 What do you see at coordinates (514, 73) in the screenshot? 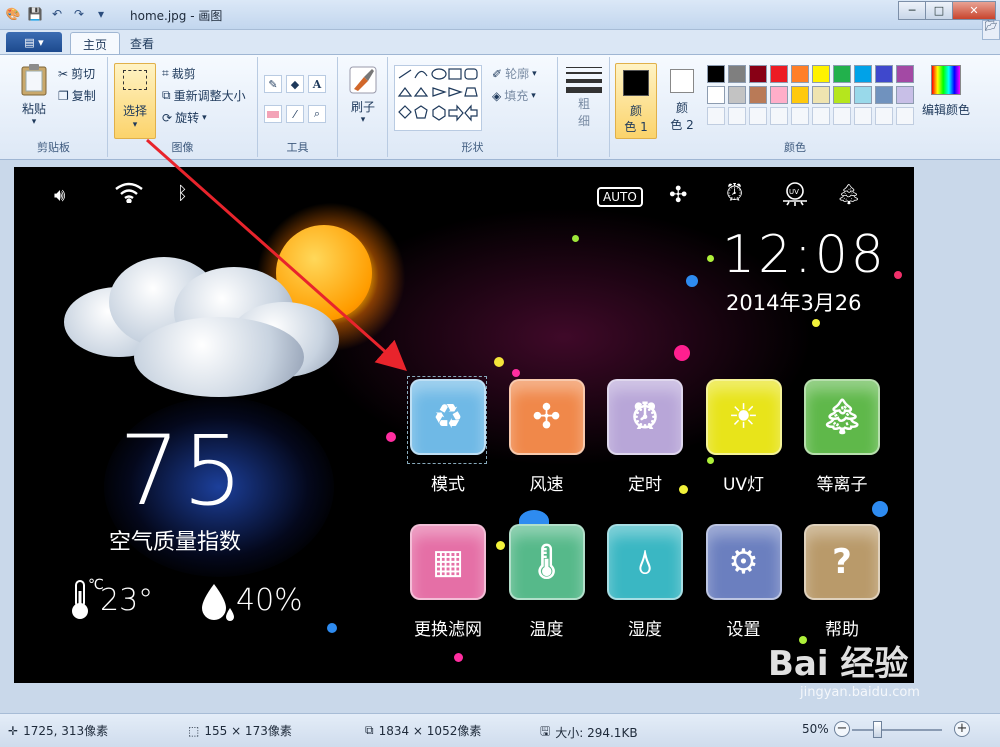
I see `outline-button: ✐ 轮廓 ▾` at bounding box center [514, 73].